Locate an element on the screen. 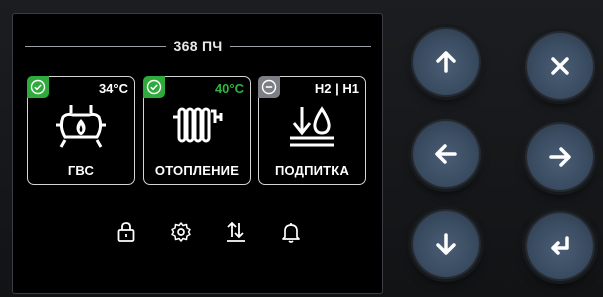  tile-value: 34°C is located at coordinates (113, 88).